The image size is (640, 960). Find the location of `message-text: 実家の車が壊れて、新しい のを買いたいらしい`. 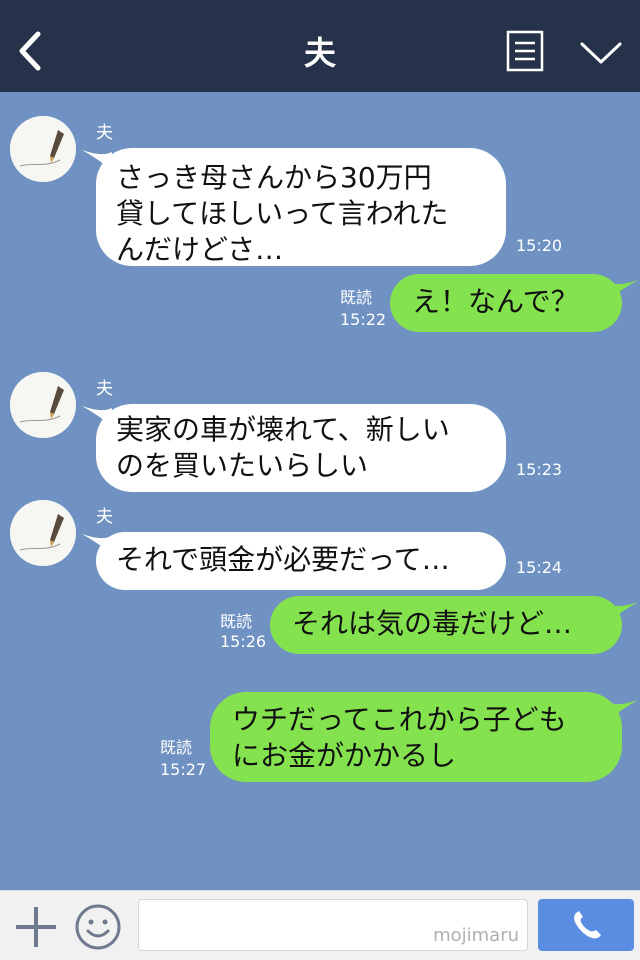

message-text: 実家の車が壊れて、新しい のを買いたいらしい is located at coordinates (283, 447).